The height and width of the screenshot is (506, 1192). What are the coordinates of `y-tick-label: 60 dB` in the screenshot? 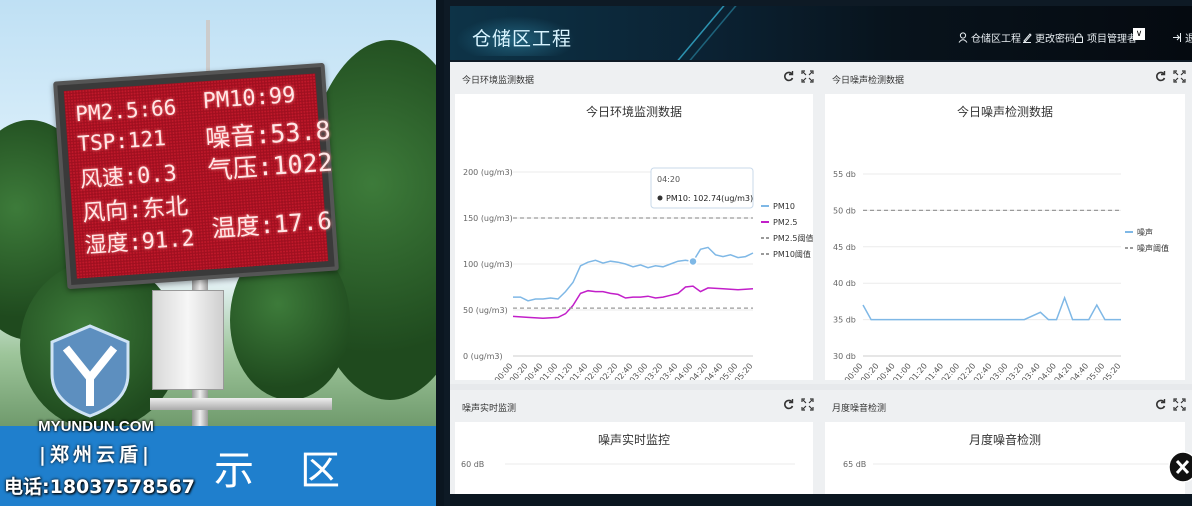 It's located at (472, 464).